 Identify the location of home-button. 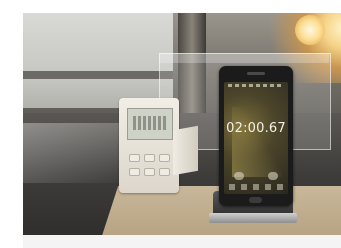
(255, 200).